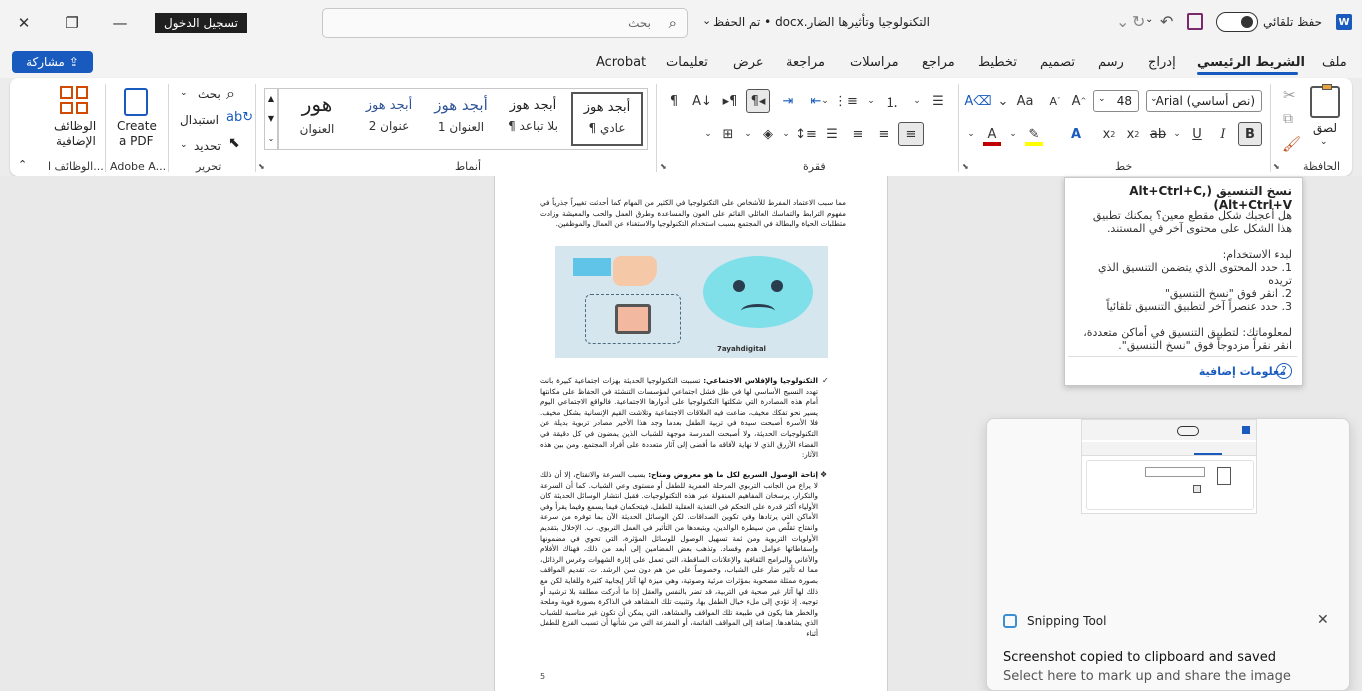 This screenshot has width=1362, height=691. I want to click on style-title: هور العنوان, so click(317, 119).